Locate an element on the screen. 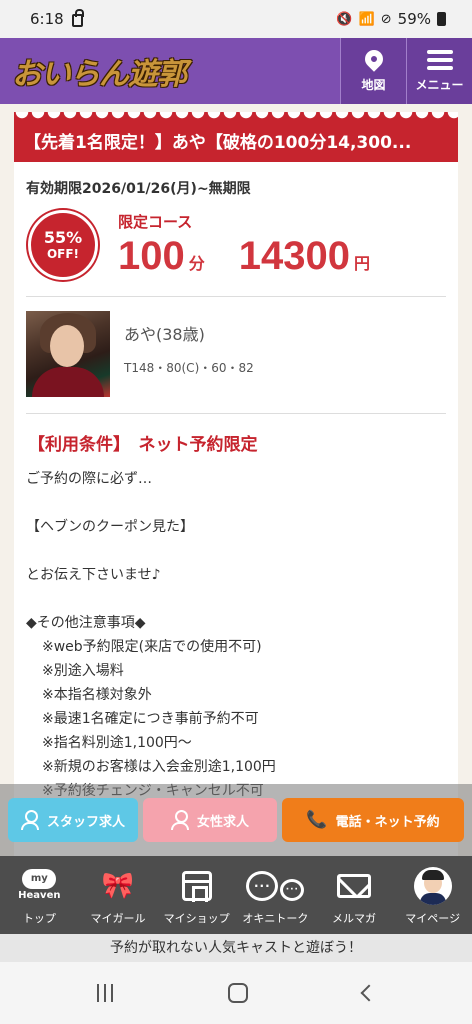  menu-label: メニュー is located at coordinates (439, 84).